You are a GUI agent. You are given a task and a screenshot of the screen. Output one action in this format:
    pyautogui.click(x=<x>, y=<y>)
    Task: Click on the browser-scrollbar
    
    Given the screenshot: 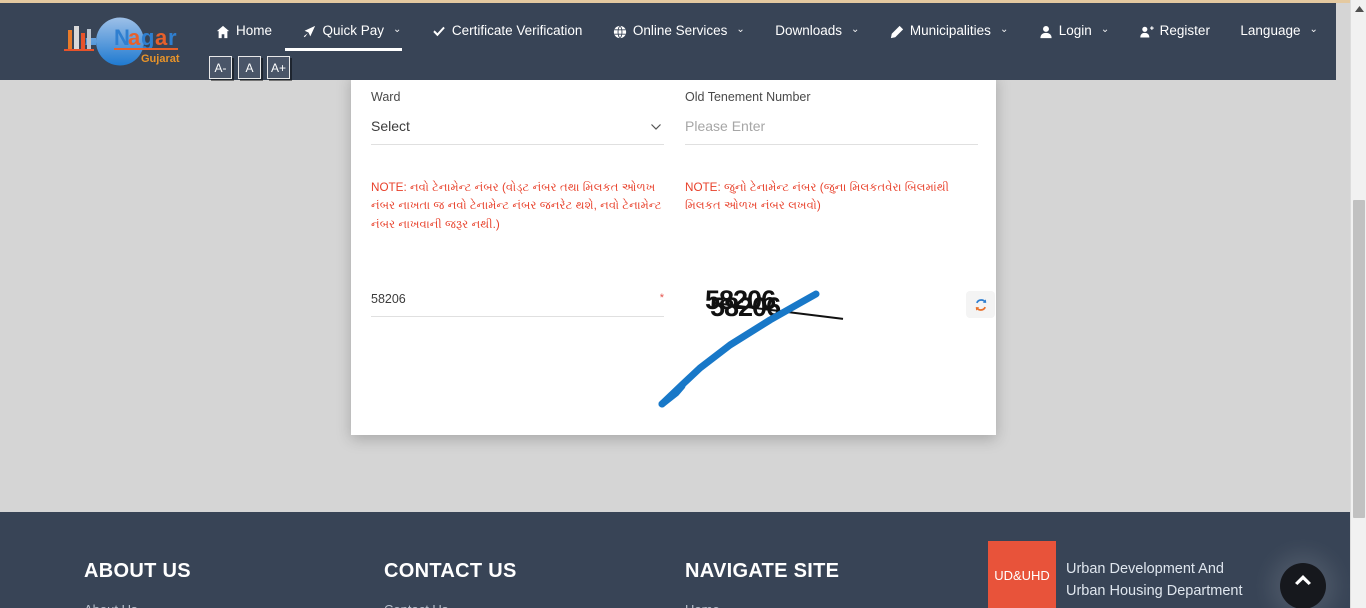 What is the action you would take?
    pyautogui.click(x=1358, y=304)
    